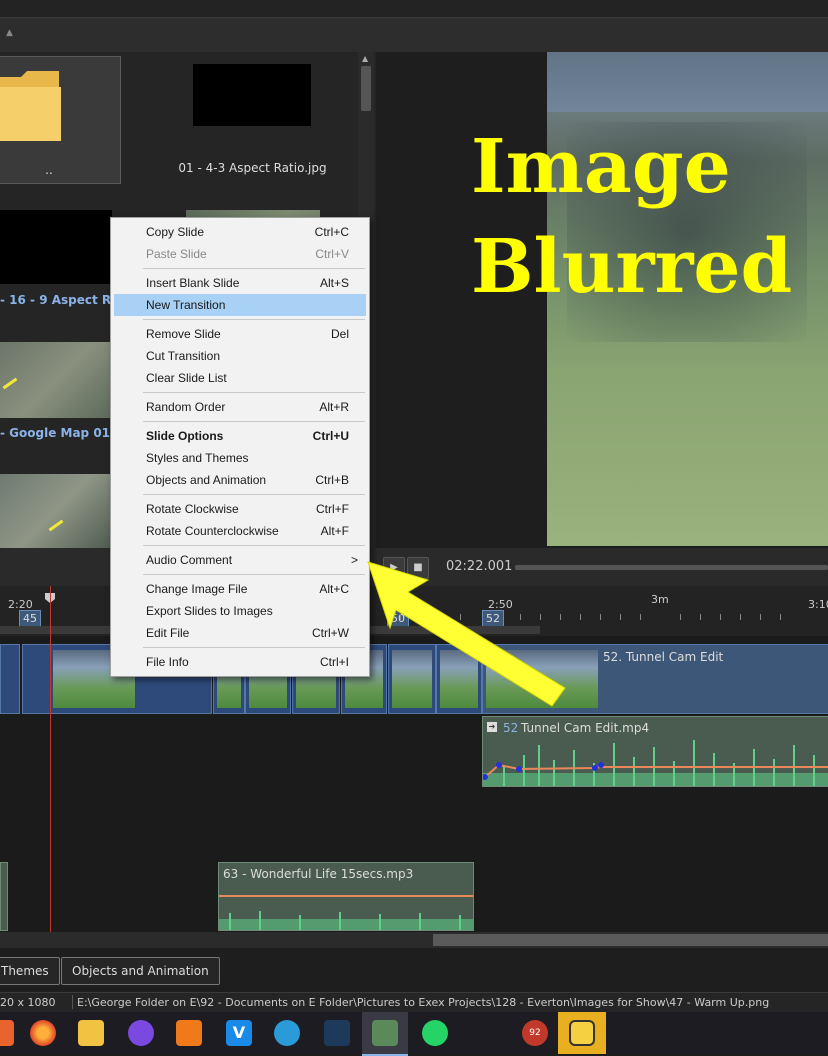 This screenshot has width=828, height=1056. Describe the element at coordinates (252, 168) in the screenshot. I see `tile-caption: 01 - 4-3 Aspect Ratio.jpg` at that location.